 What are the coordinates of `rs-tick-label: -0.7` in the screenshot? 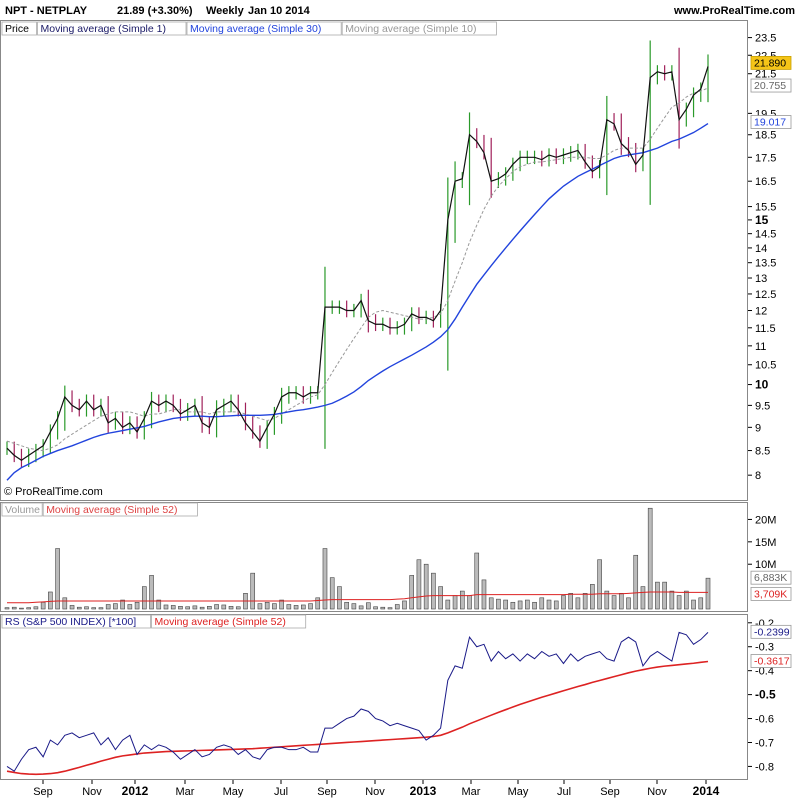 It's located at (764, 743).